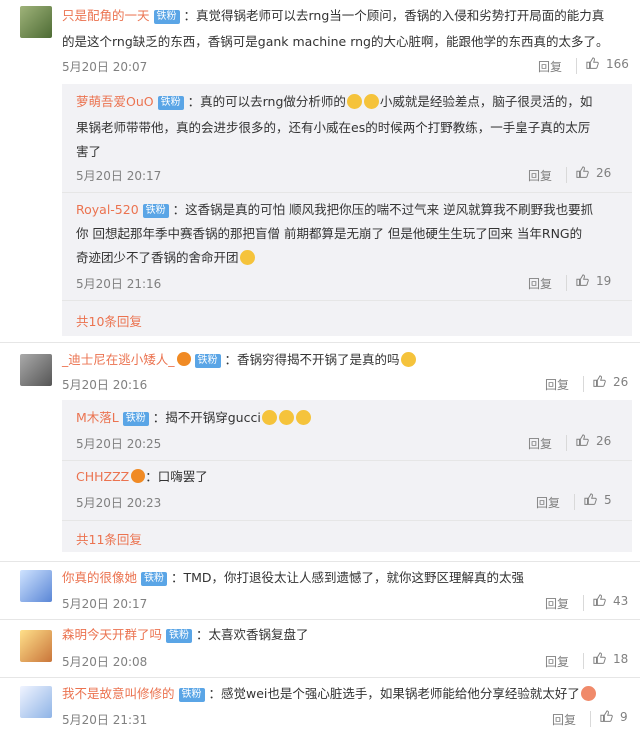 The image size is (640, 737). I want to click on more-replies-link: 共10条回复, so click(109, 320).